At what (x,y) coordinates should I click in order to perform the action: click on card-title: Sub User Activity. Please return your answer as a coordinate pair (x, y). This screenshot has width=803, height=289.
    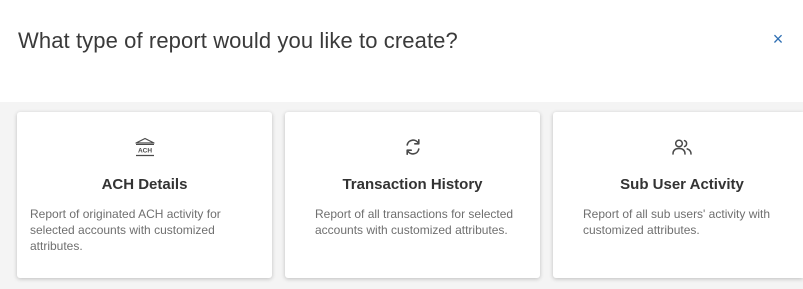
    Looking at the image, I should click on (682, 184).